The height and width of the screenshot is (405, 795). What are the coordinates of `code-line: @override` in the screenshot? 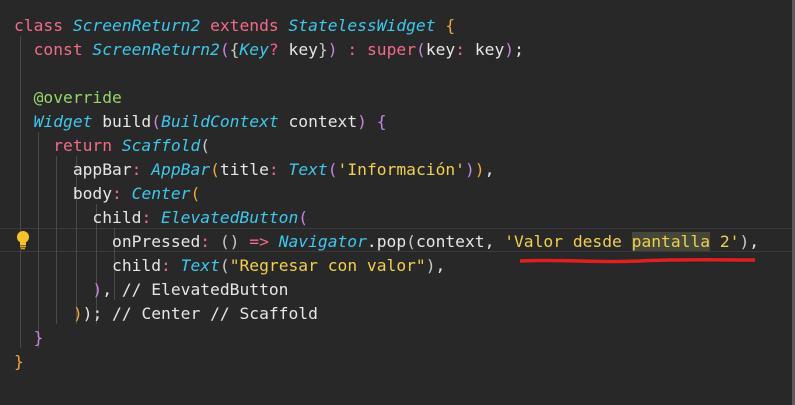 It's located at (68, 98).